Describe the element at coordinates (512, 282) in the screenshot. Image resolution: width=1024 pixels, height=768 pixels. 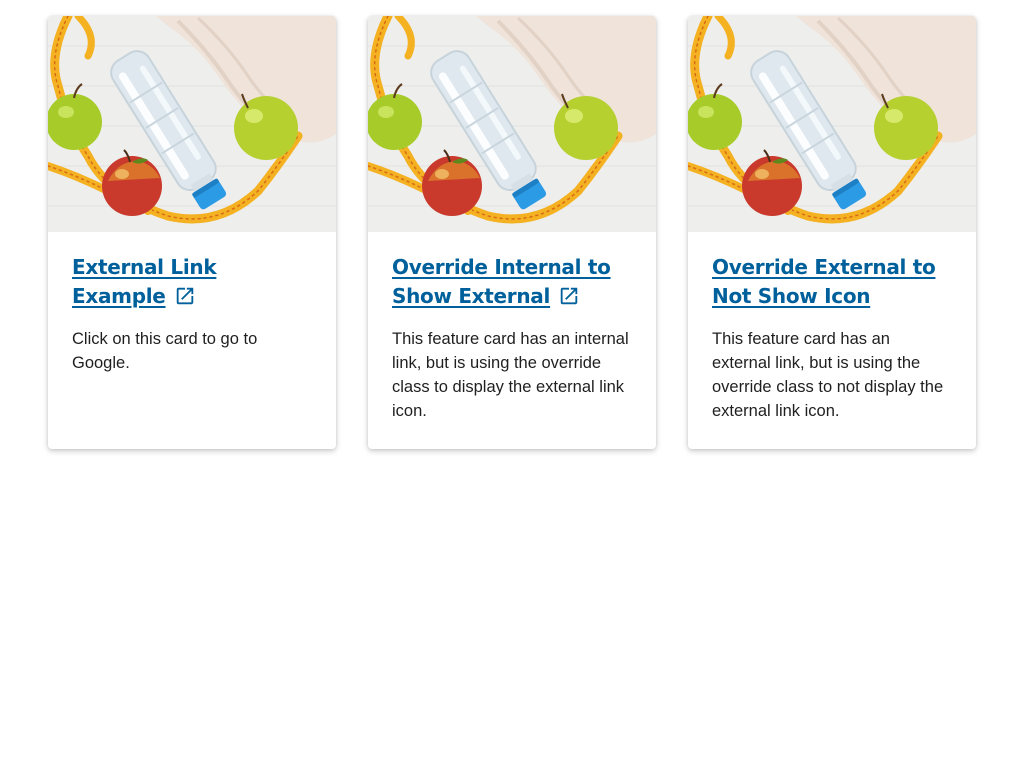
I see `card-title: Override Internal to Show External` at that location.